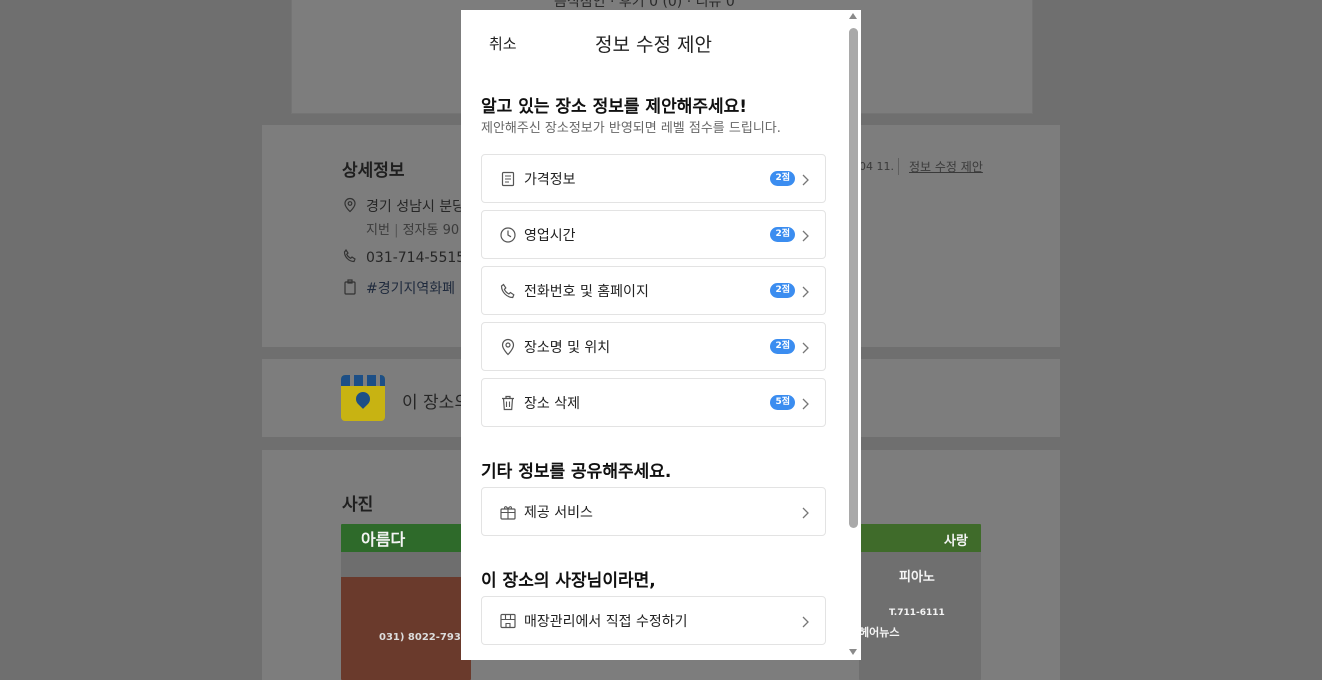 The image size is (1322, 680). Describe the element at coordinates (567, 348) in the screenshot. I see `menu-item-label: 장소명 및 위치` at that location.